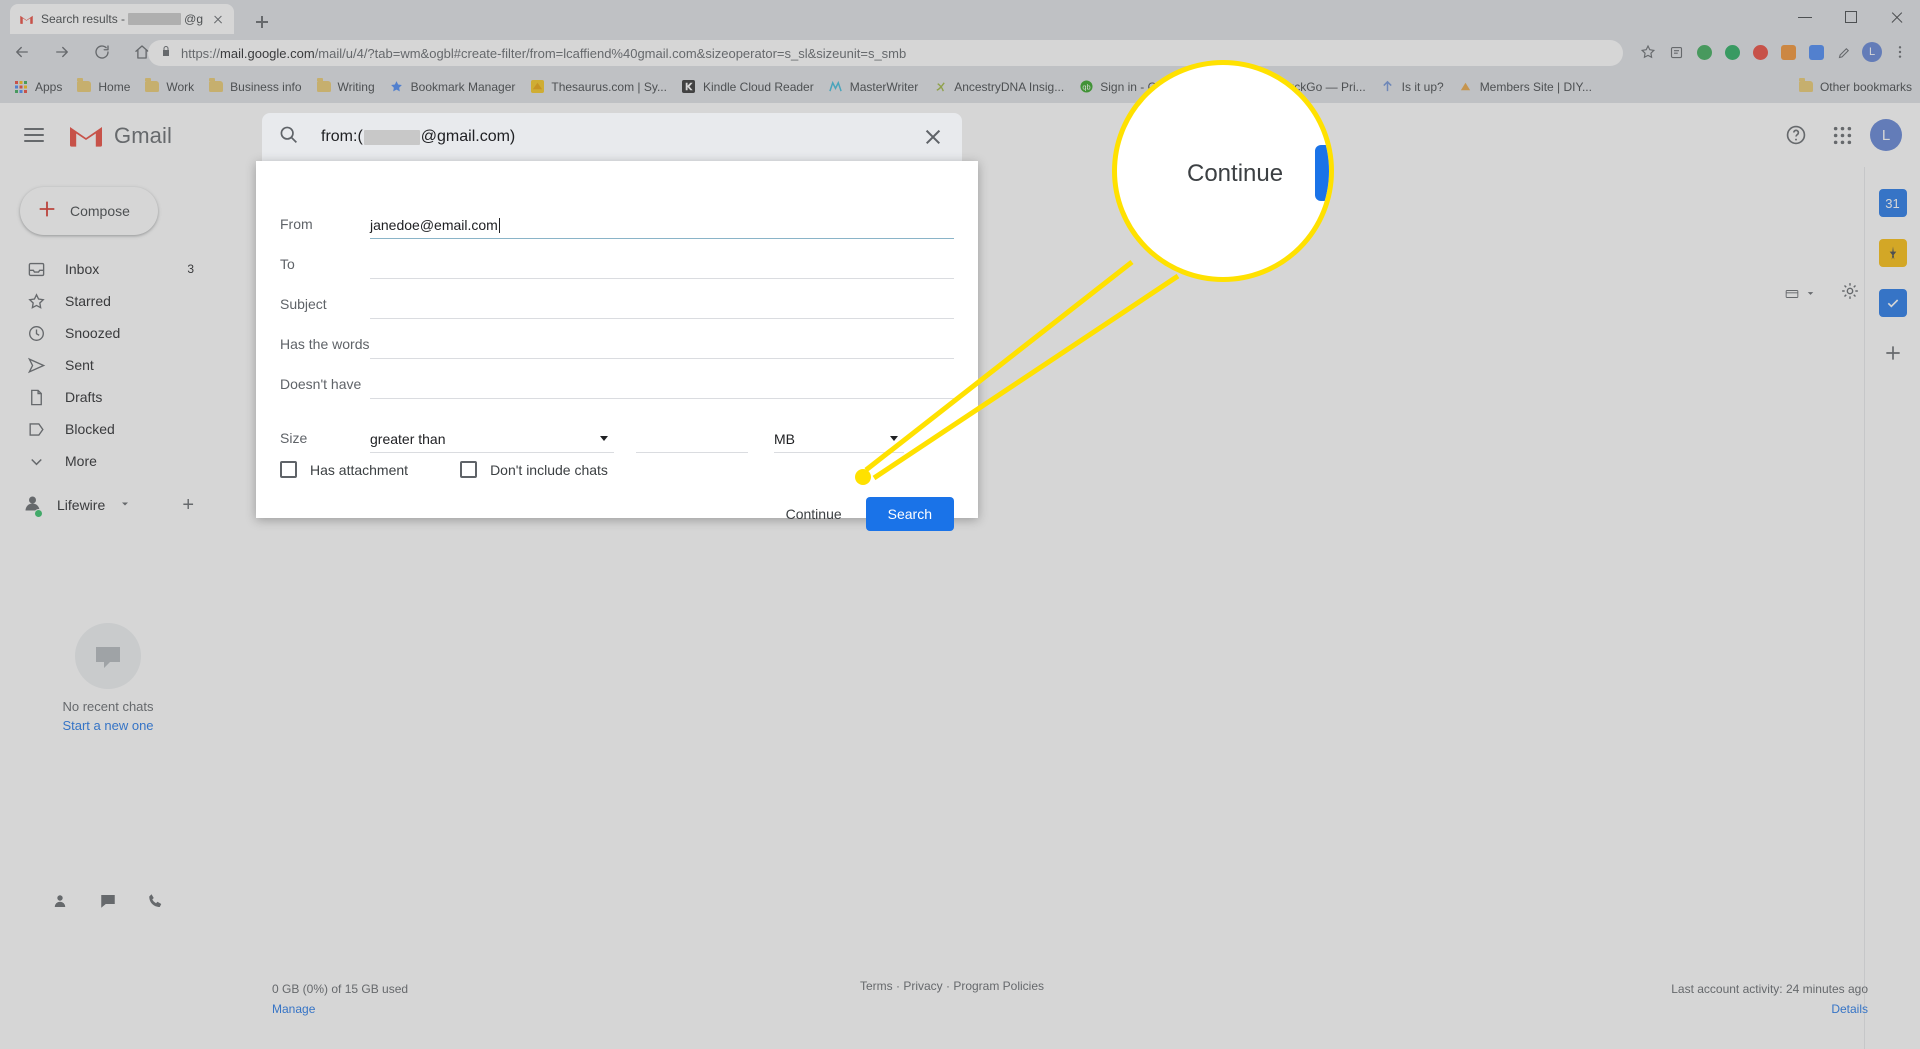 The width and height of the screenshot is (1920, 1049). I want to click on help-icon, so click(1796, 135).